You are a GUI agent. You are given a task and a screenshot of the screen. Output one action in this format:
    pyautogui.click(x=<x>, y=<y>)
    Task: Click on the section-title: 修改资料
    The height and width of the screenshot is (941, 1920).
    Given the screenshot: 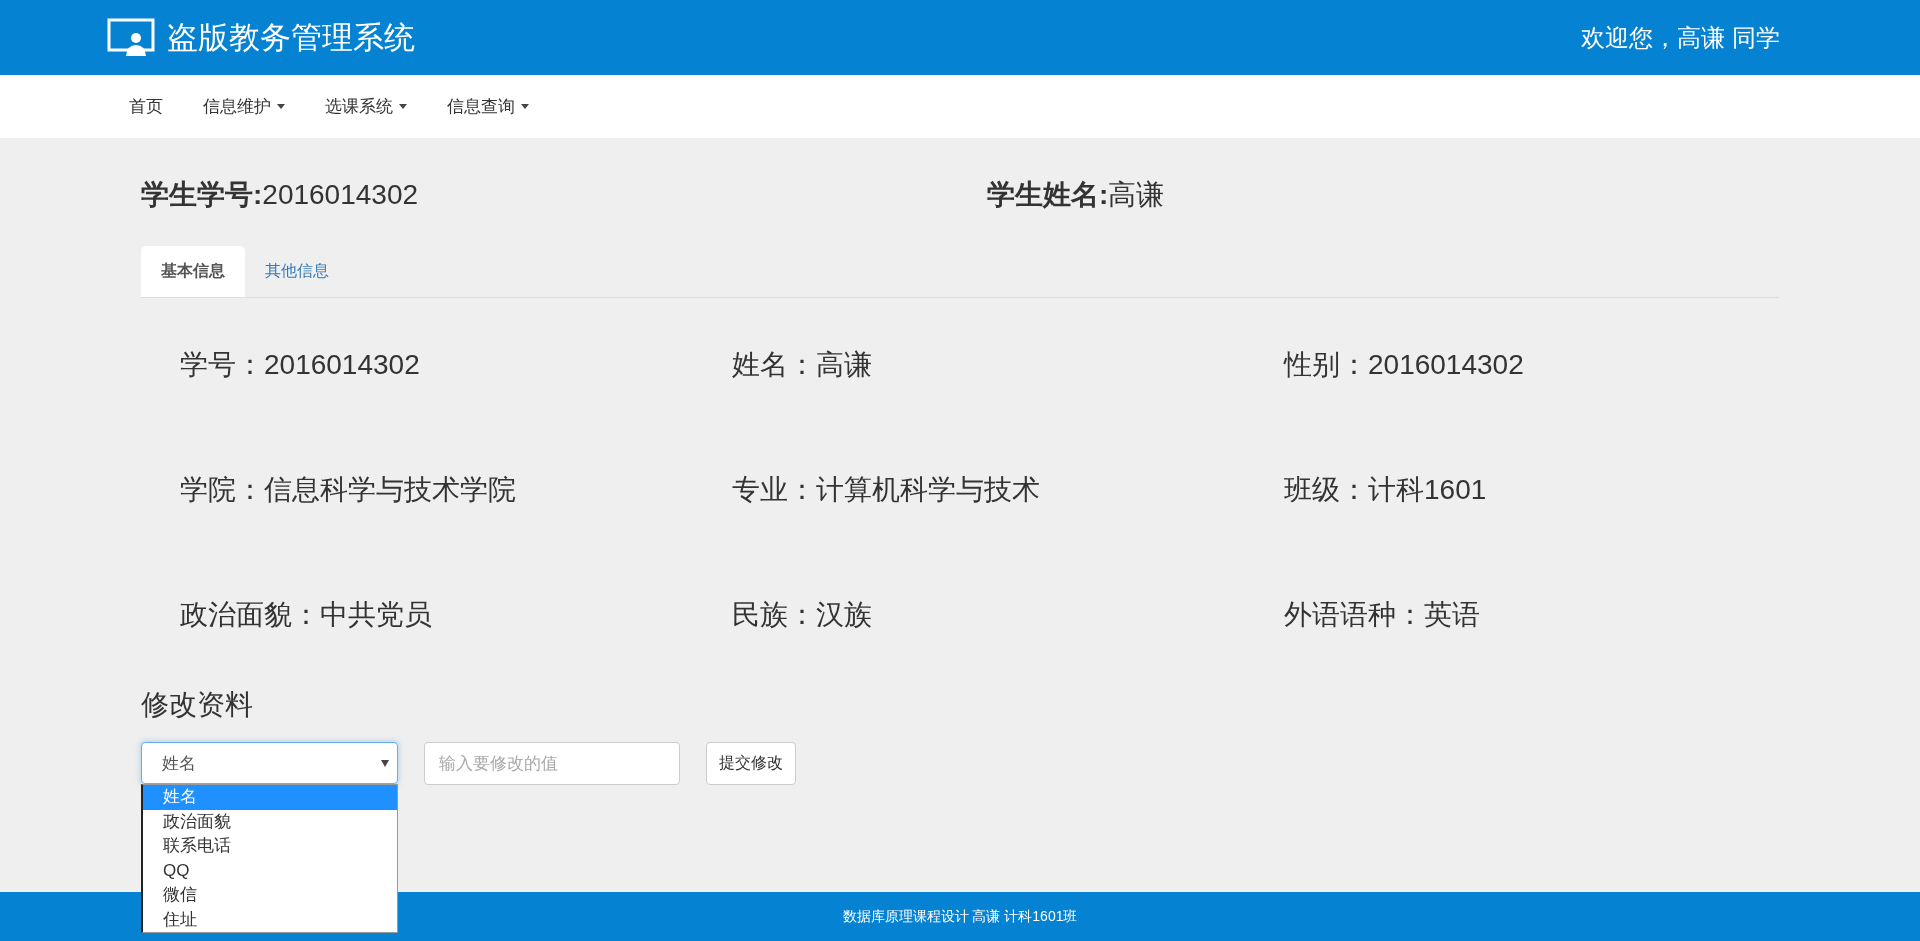 What is the action you would take?
    pyautogui.click(x=197, y=705)
    